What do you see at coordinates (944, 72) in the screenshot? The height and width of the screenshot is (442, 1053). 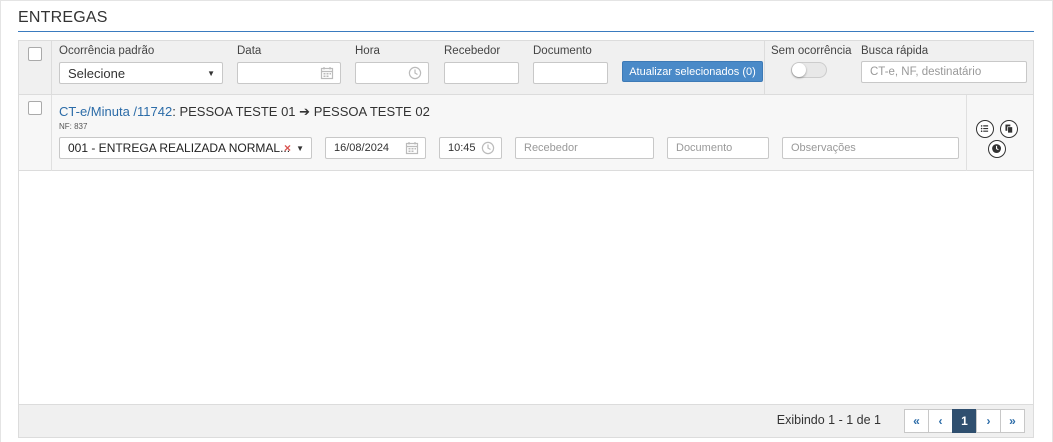 I see `busca-rapida-input: CT-e, NF, destinatário` at bounding box center [944, 72].